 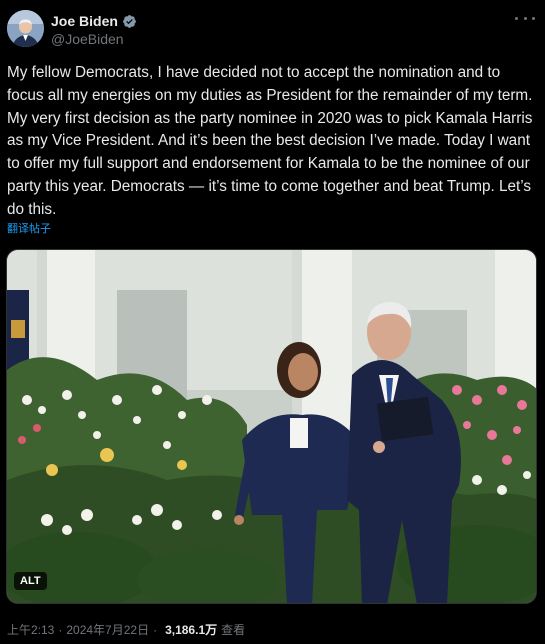 What do you see at coordinates (87, 39) in the screenshot?
I see `author-handle: @JoeBiden` at bounding box center [87, 39].